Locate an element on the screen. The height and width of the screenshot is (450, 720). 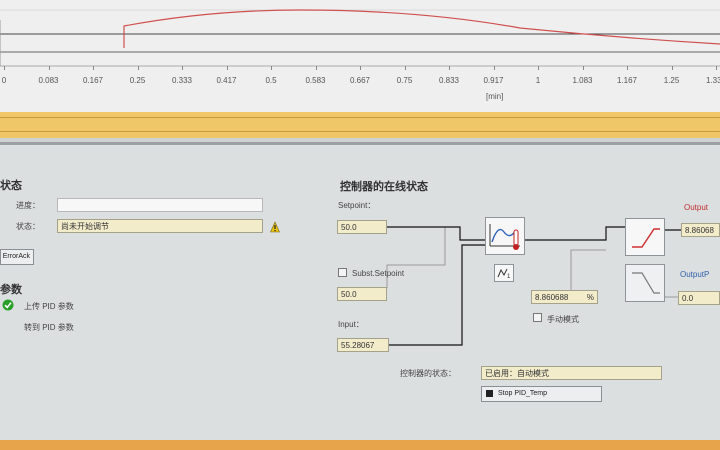
output-field: 8.860688 % is located at coordinates (564, 297).